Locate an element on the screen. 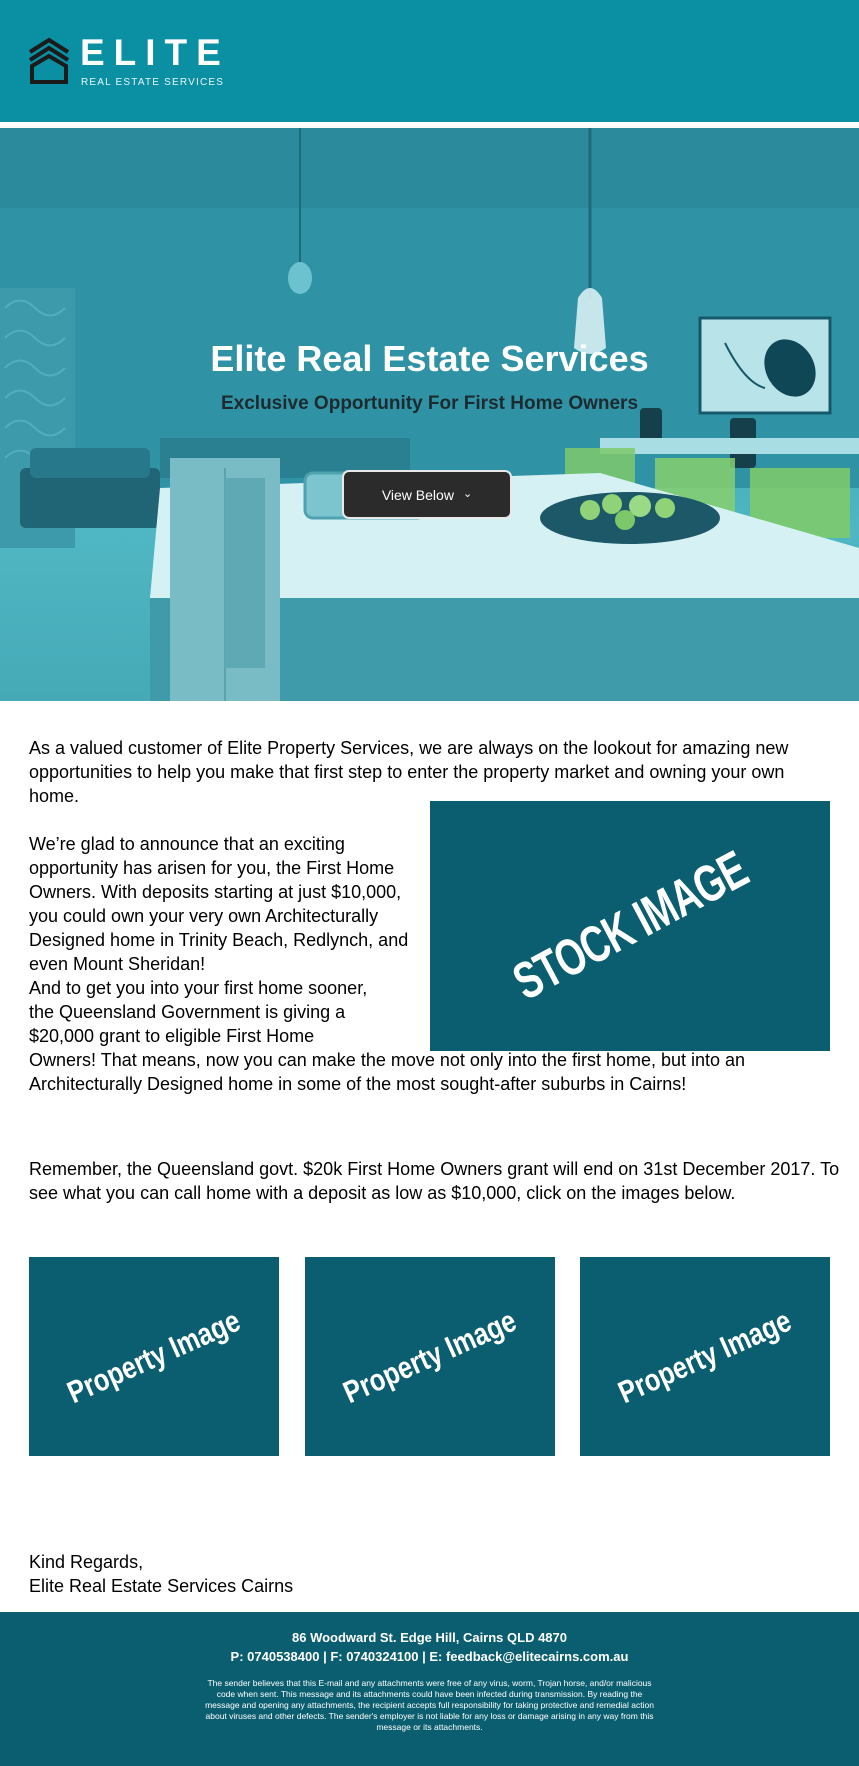  stock-image: STOCK IMAGE is located at coordinates (630, 926).